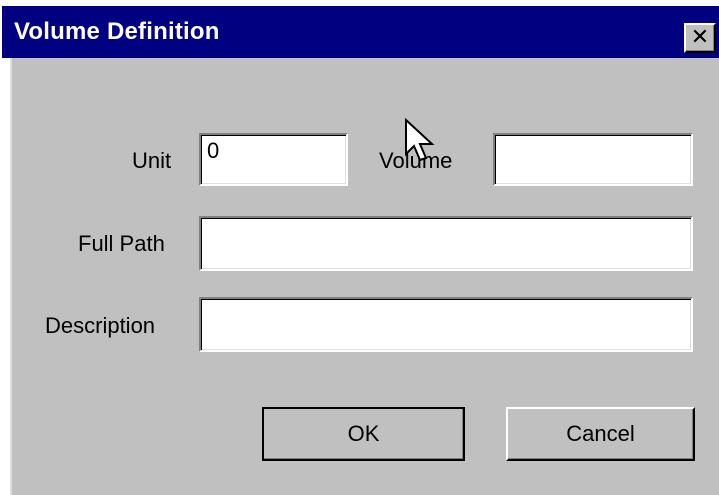 Image resolution: width=719 pixels, height=495 pixels. I want to click on description-label: Description, so click(100, 325).